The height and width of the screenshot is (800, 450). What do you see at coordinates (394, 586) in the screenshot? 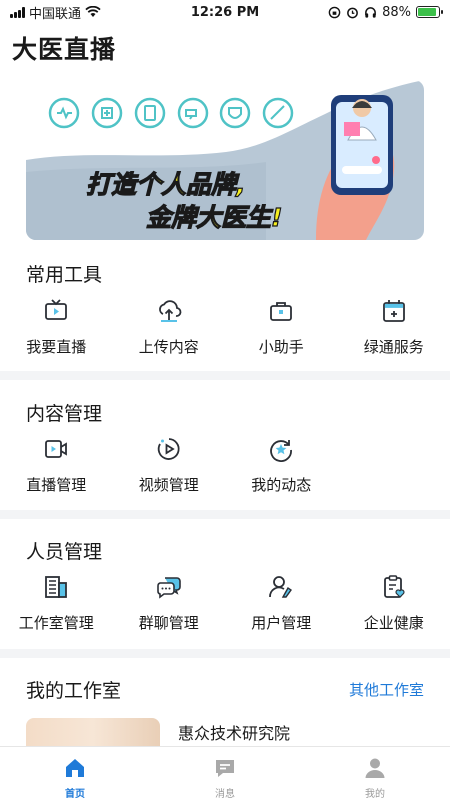
I see `clipboard-heart-icon` at bounding box center [394, 586].